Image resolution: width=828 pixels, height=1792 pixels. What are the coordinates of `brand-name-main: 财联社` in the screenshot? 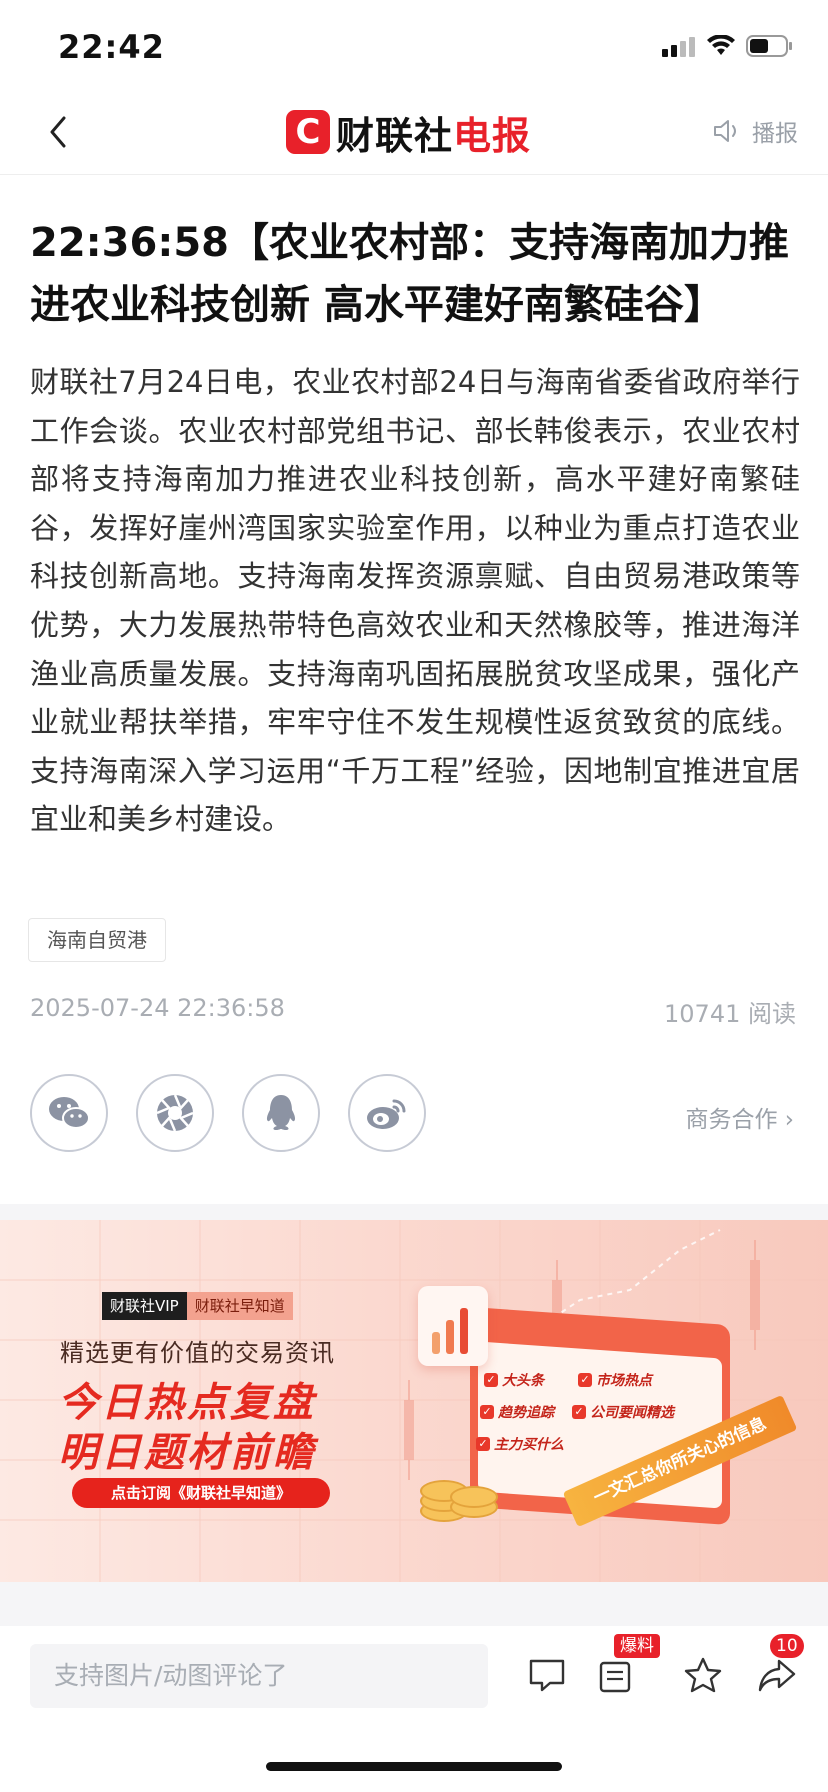 It's located at (395, 135).